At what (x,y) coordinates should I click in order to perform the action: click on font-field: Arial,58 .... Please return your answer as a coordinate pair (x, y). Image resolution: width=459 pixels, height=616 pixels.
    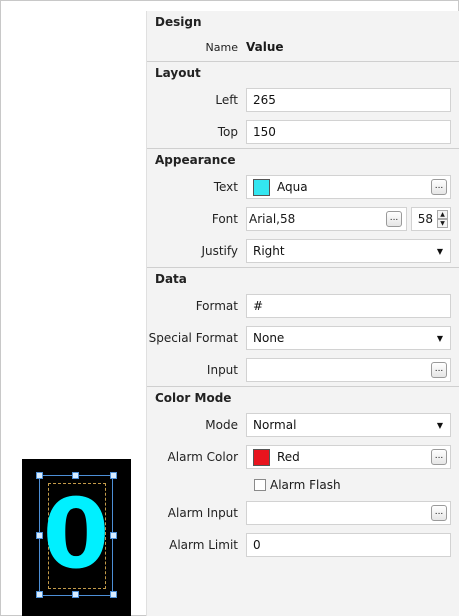
    Looking at the image, I should click on (326, 219).